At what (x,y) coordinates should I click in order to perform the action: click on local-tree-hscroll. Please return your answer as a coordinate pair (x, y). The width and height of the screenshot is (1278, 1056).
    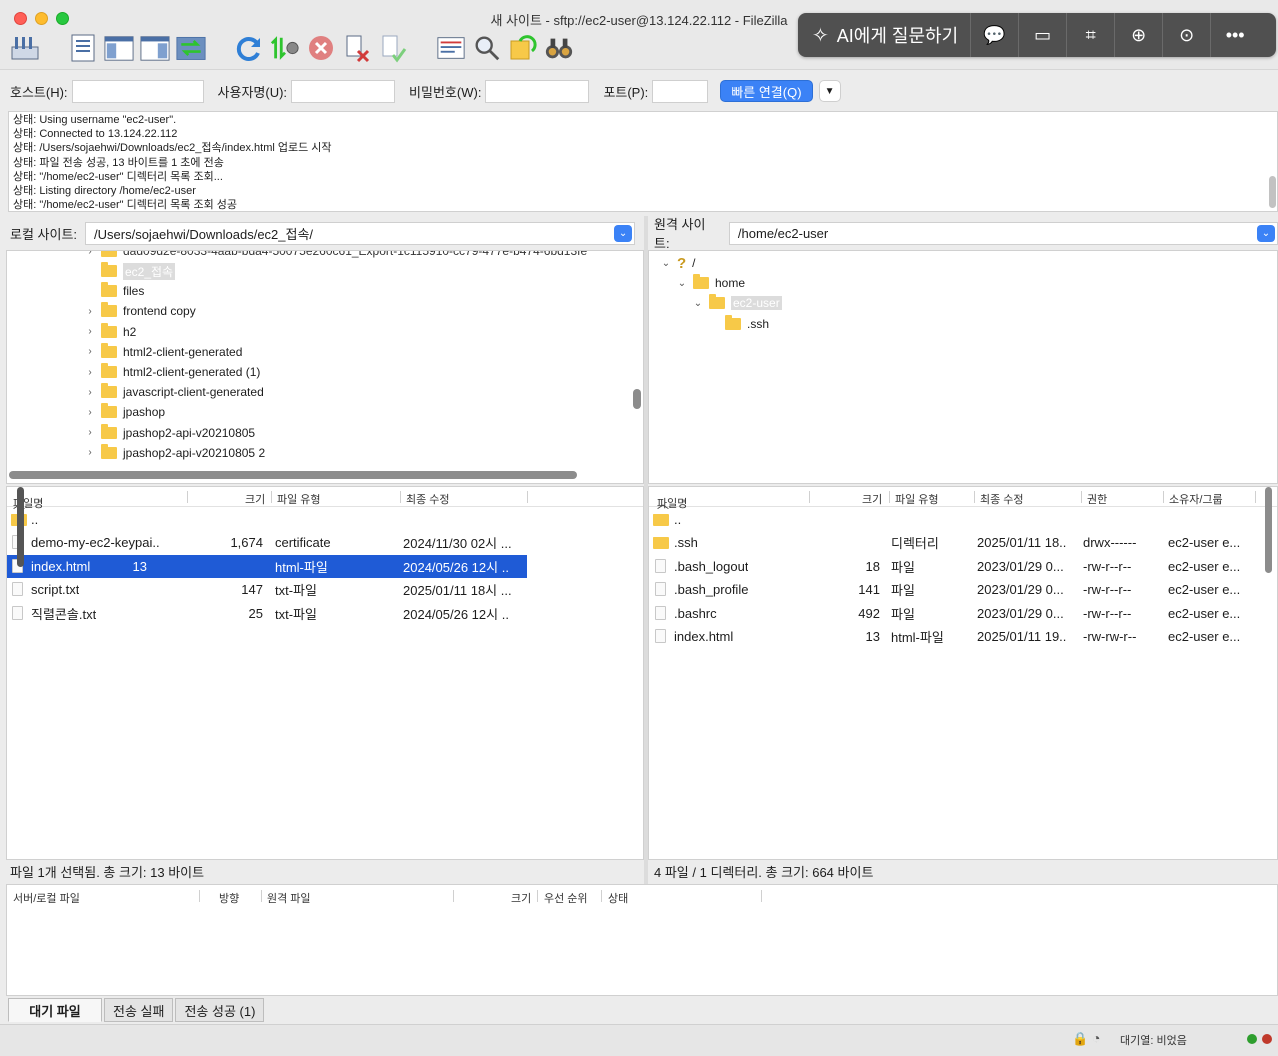
    Looking at the image, I should click on (293, 475).